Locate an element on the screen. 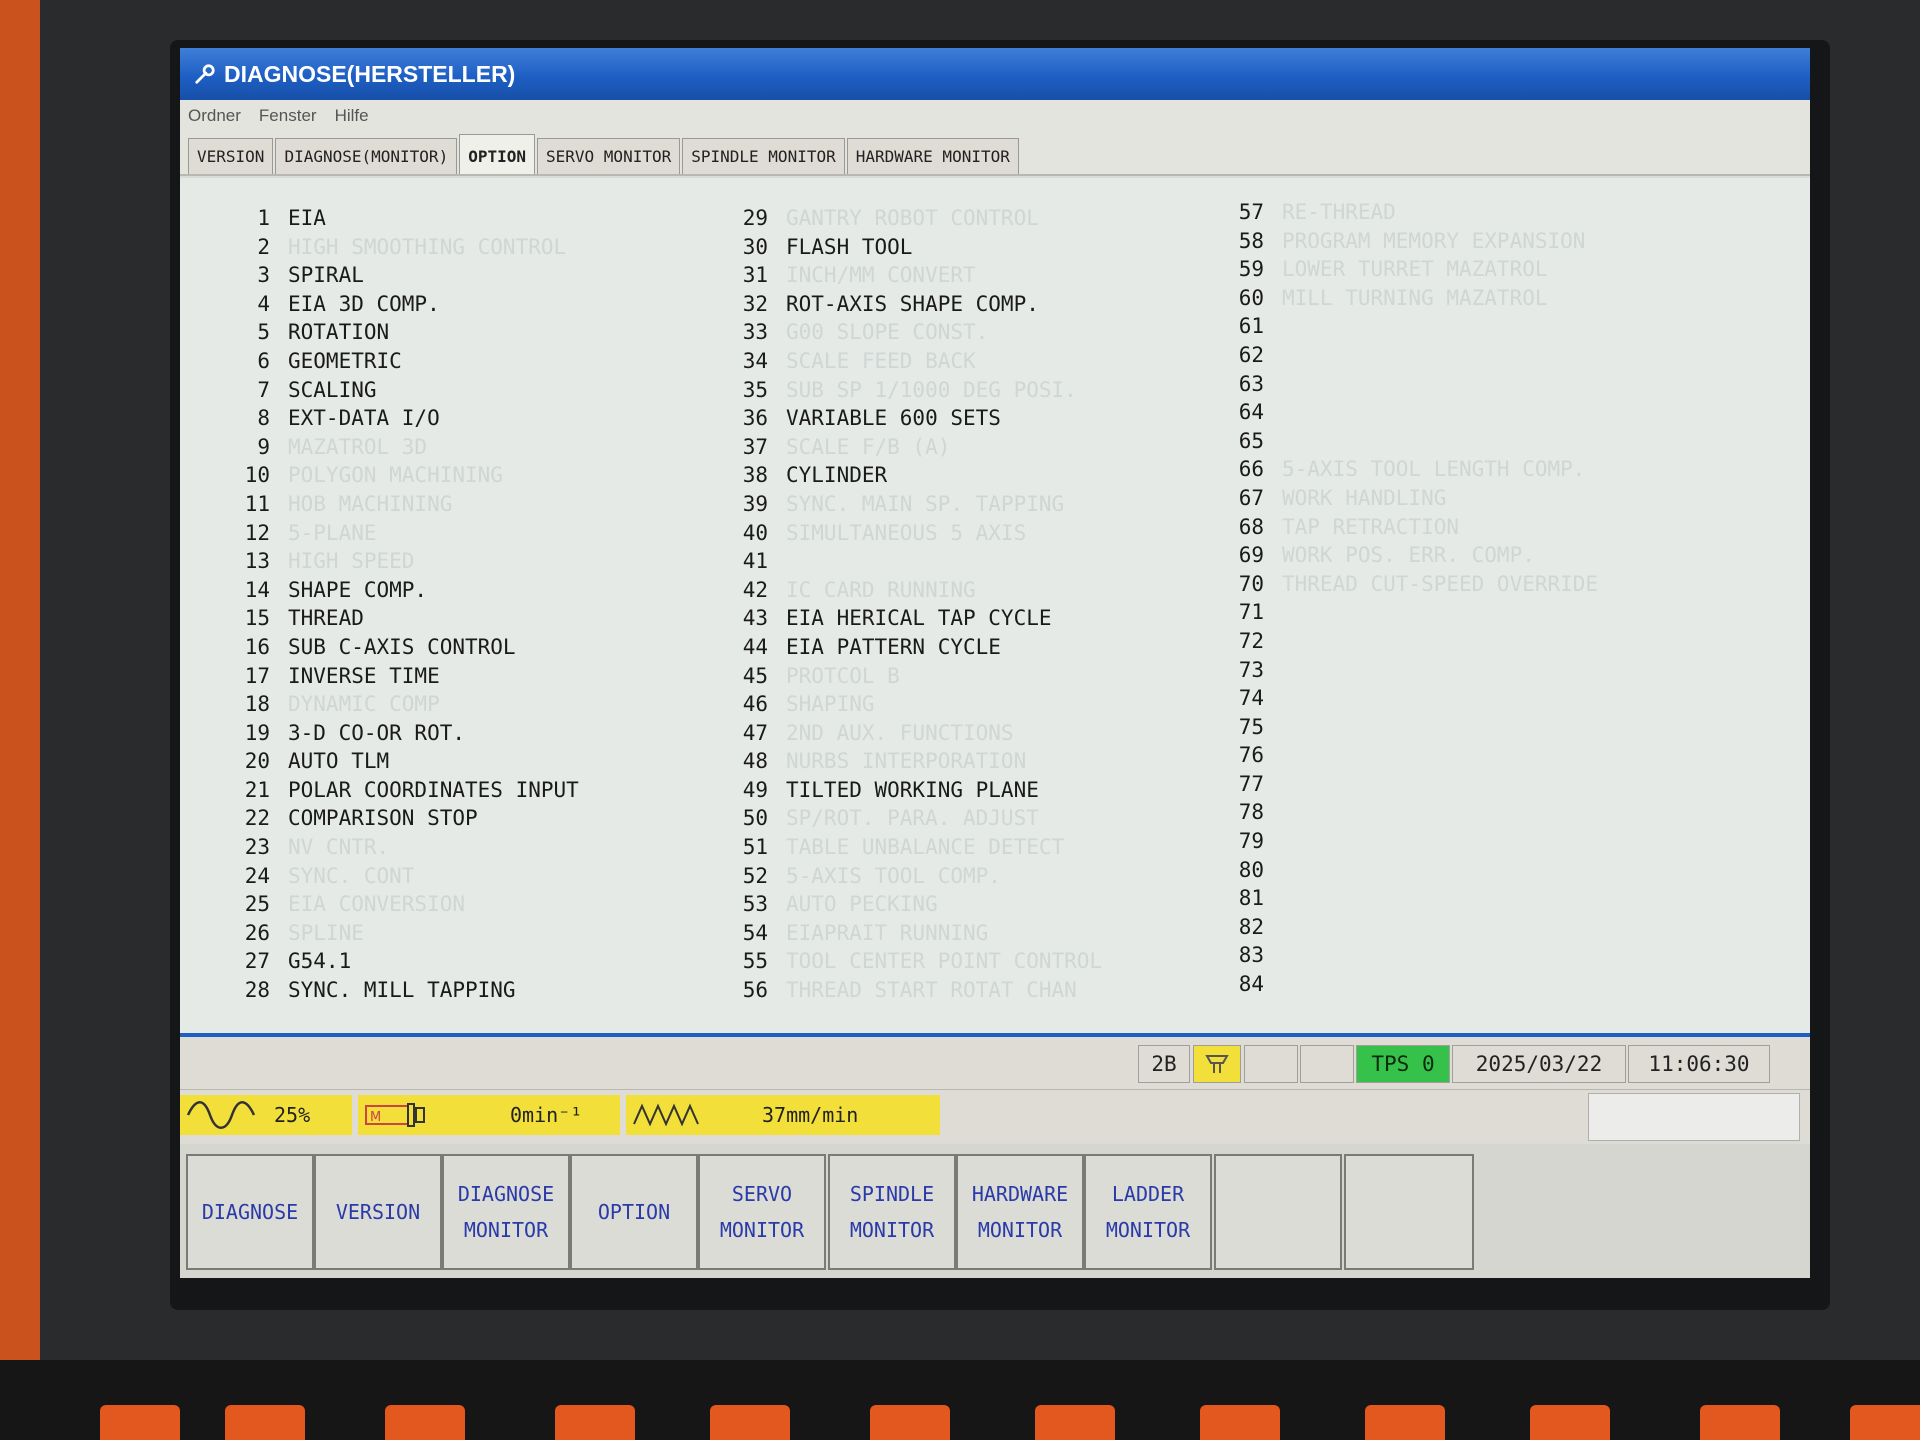 The image size is (1920, 1440). option-number: 74 is located at coordinates (1251, 698).